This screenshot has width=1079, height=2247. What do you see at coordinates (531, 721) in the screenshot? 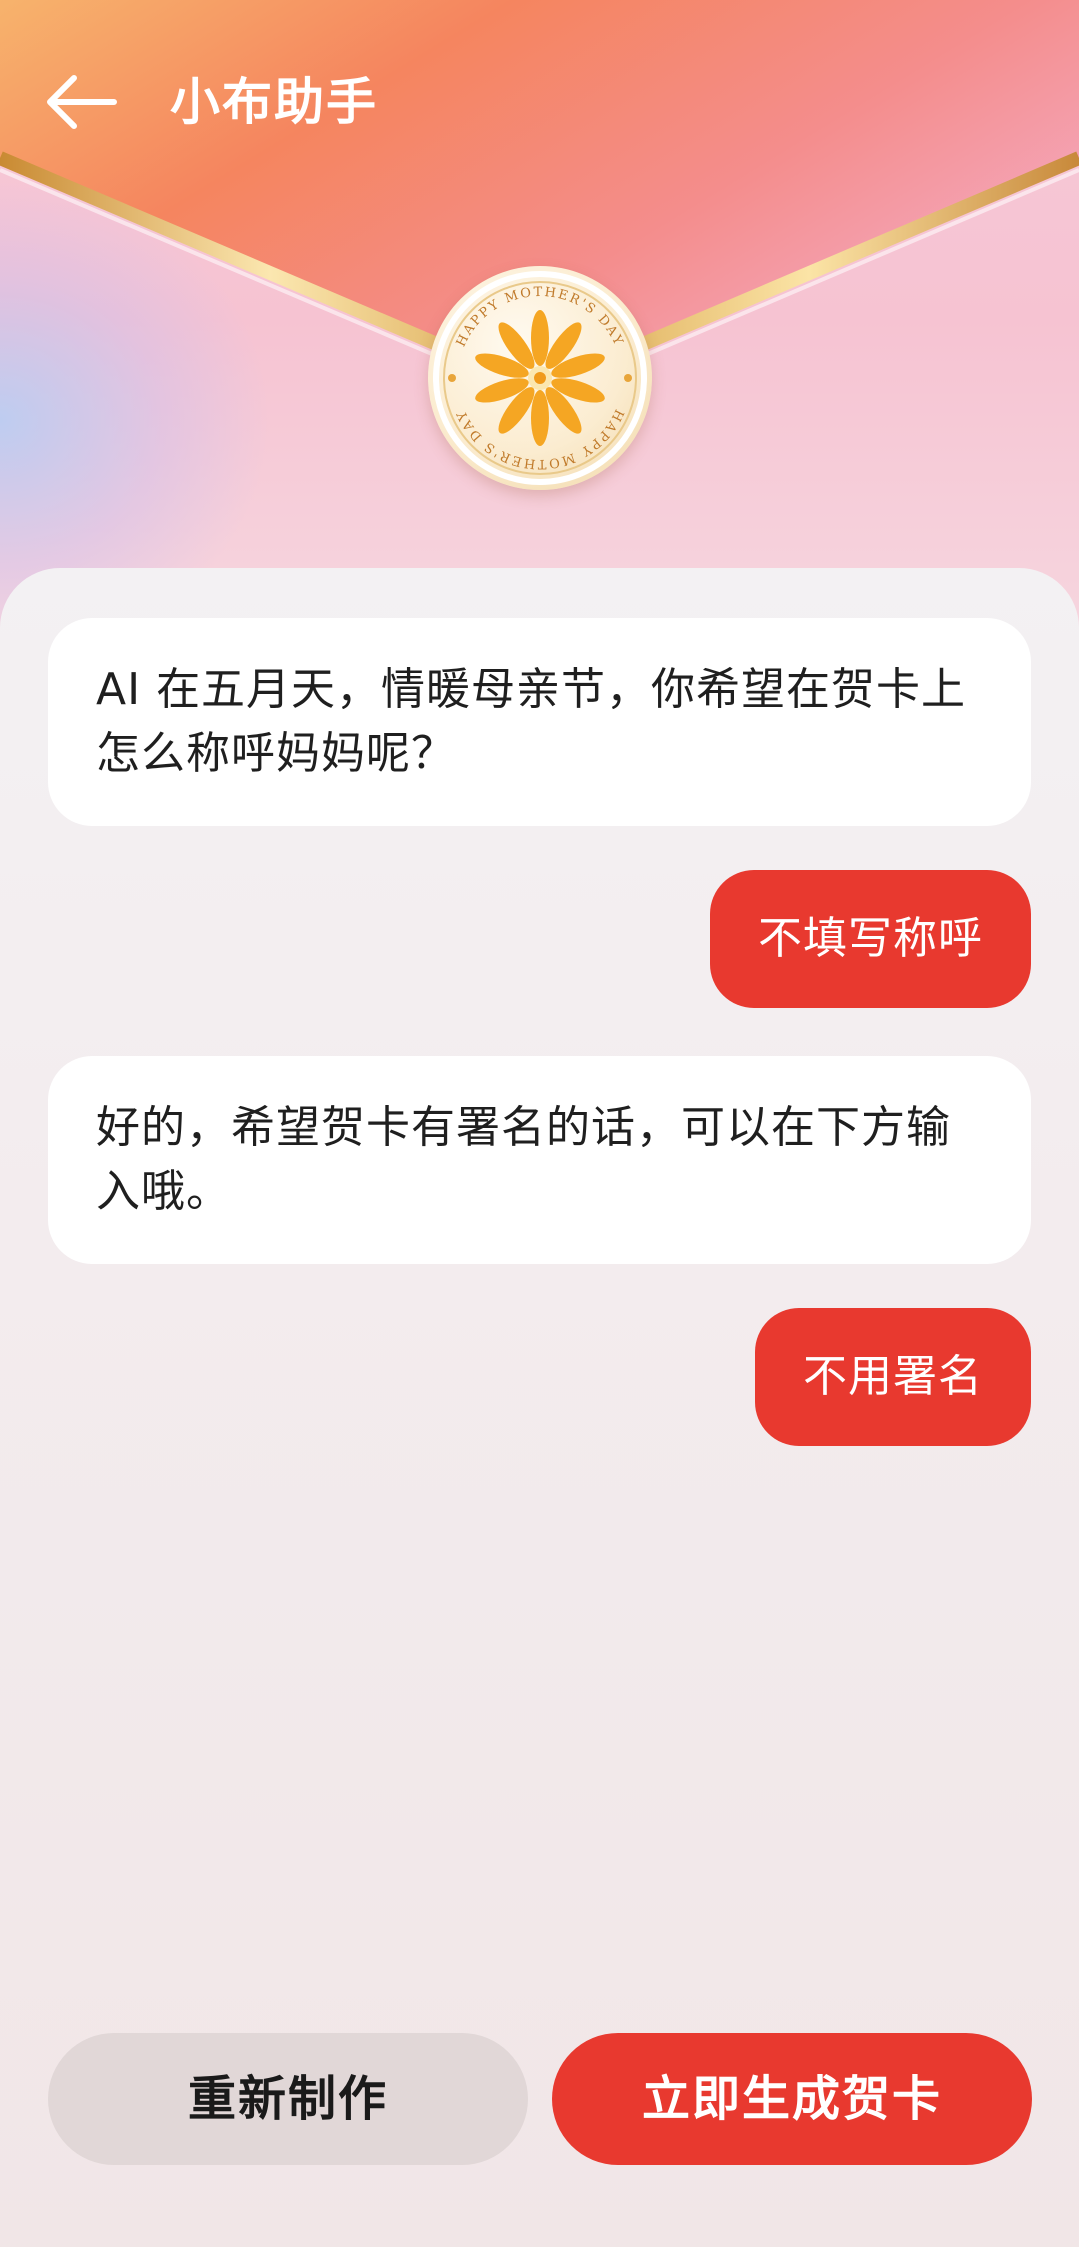
I see `assistant-message-text: AI 在五月天，情暖母亲节，你希望在贺卡上怎么称呼妈妈呢？` at bounding box center [531, 721].